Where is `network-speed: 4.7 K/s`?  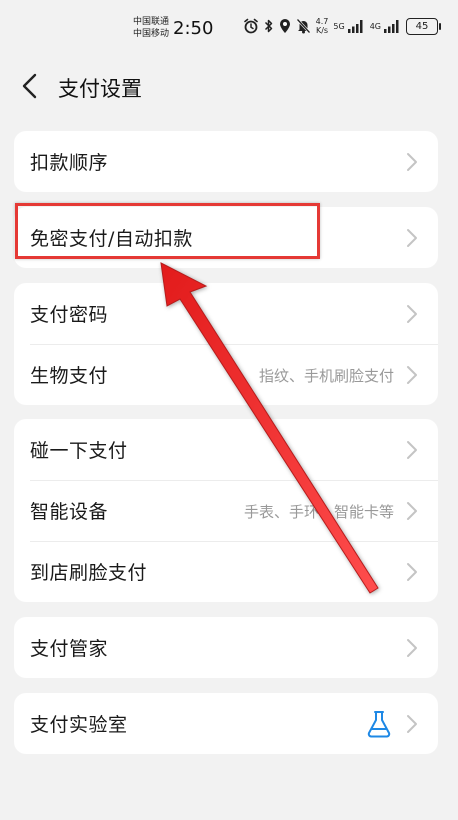 network-speed: 4.7 K/s is located at coordinates (322, 26).